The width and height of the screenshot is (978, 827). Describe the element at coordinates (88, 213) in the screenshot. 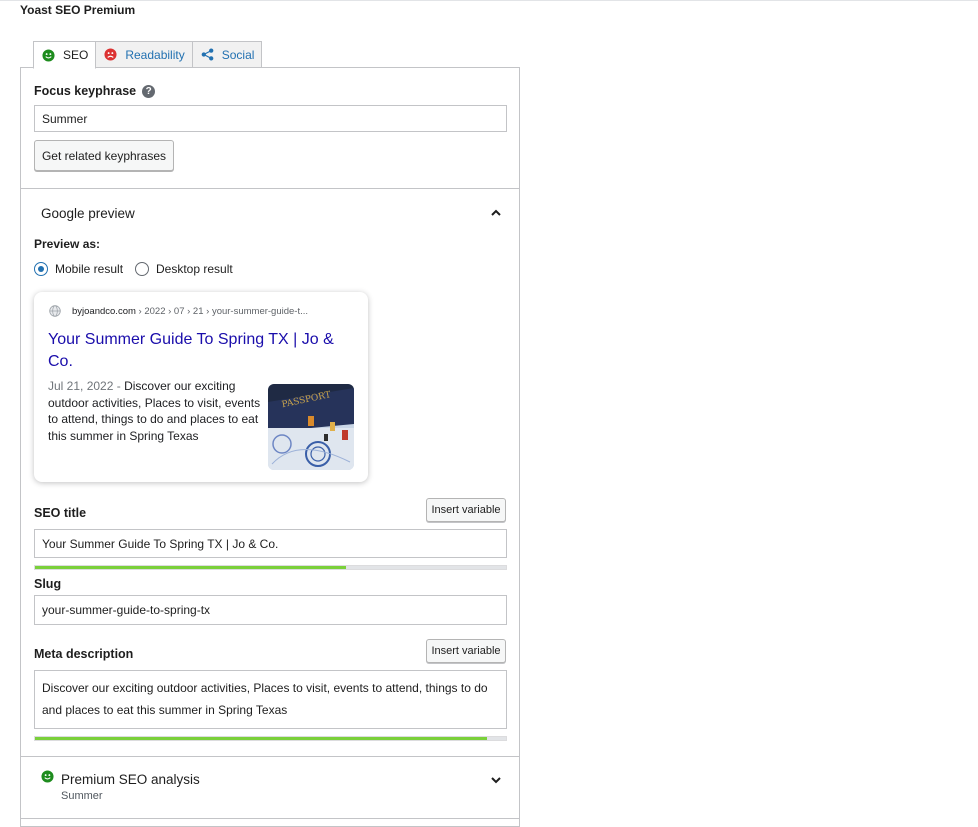

I see `google-preview-title: Google preview` at that location.